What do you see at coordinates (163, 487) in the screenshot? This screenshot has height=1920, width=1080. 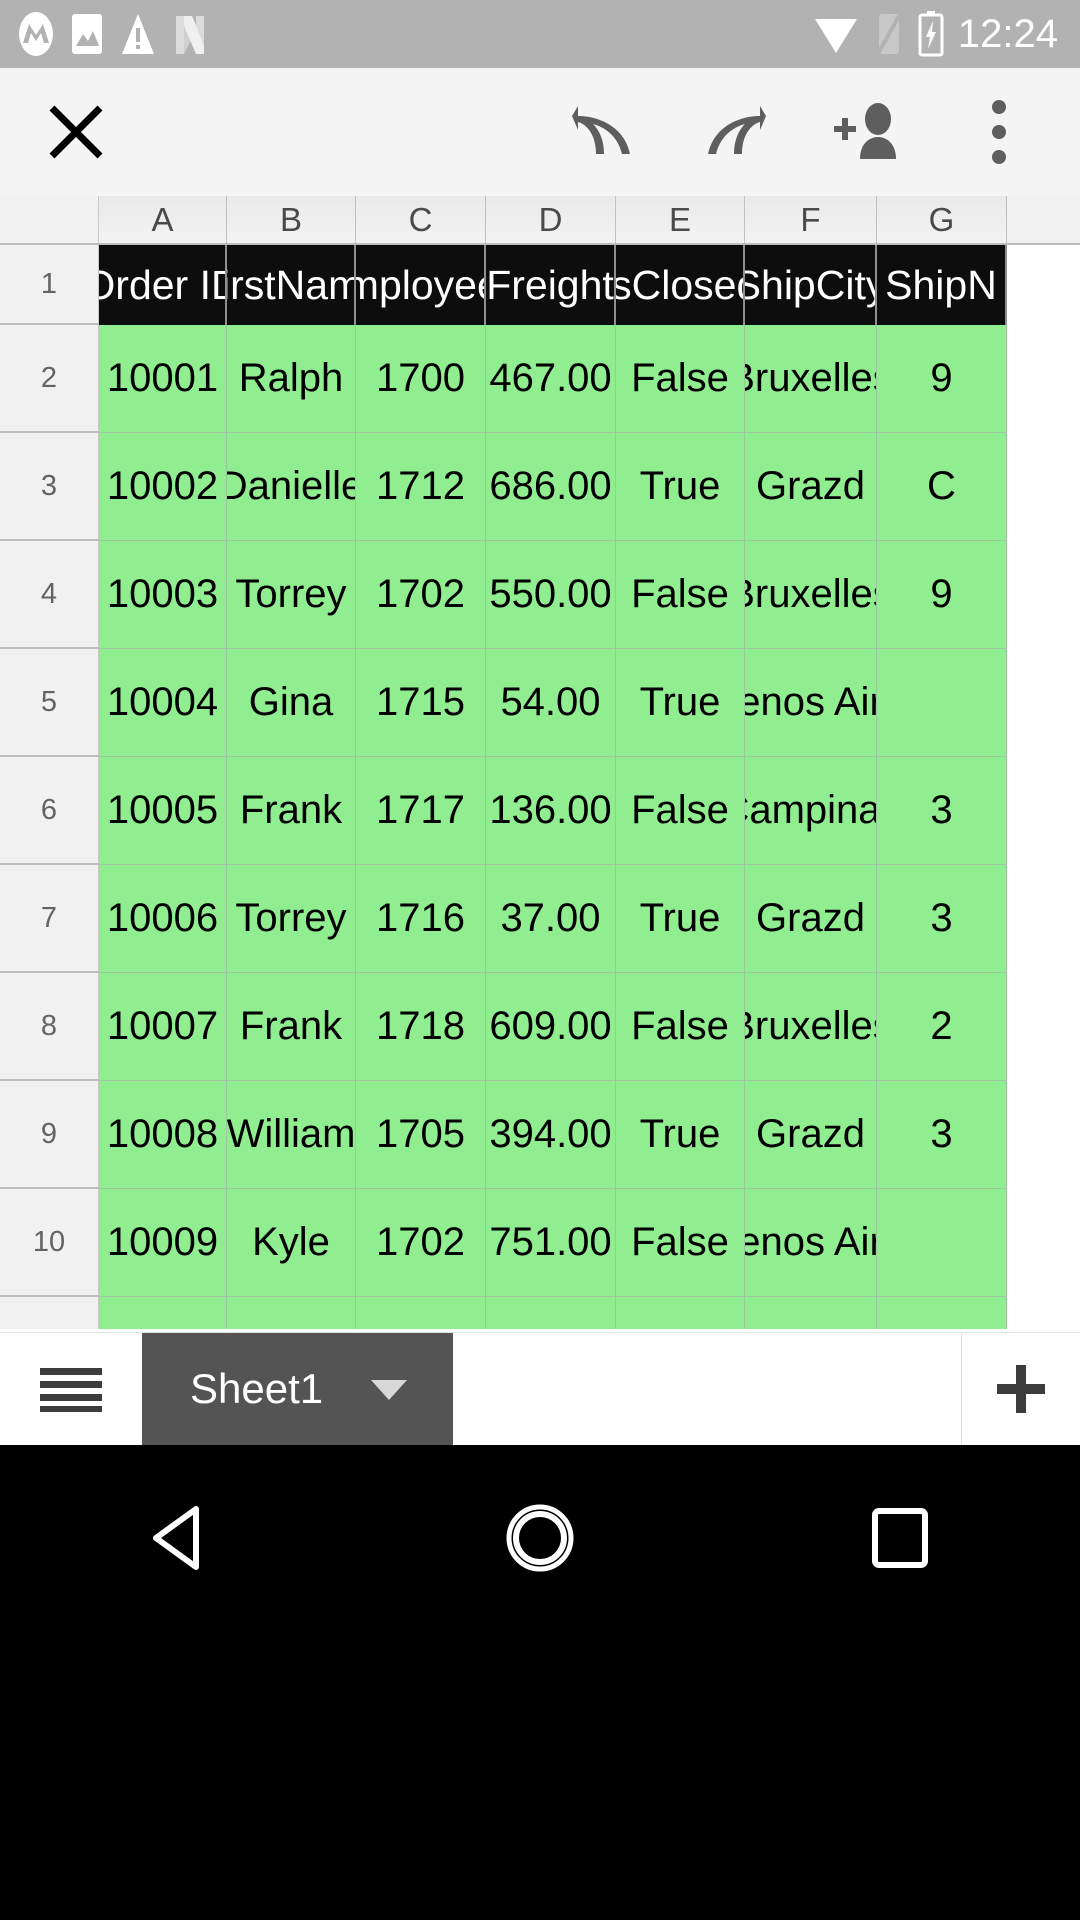 I see `cell: 10002` at bounding box center [163, 487].